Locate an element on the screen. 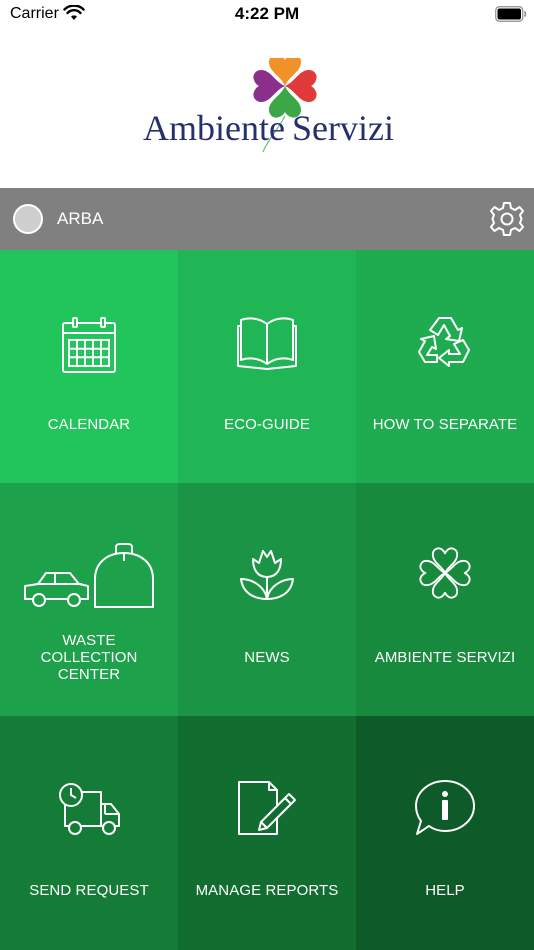 The width and height of the screenshot is (534, 950). location-bar: ARBA is located at coordinates (267, 219).